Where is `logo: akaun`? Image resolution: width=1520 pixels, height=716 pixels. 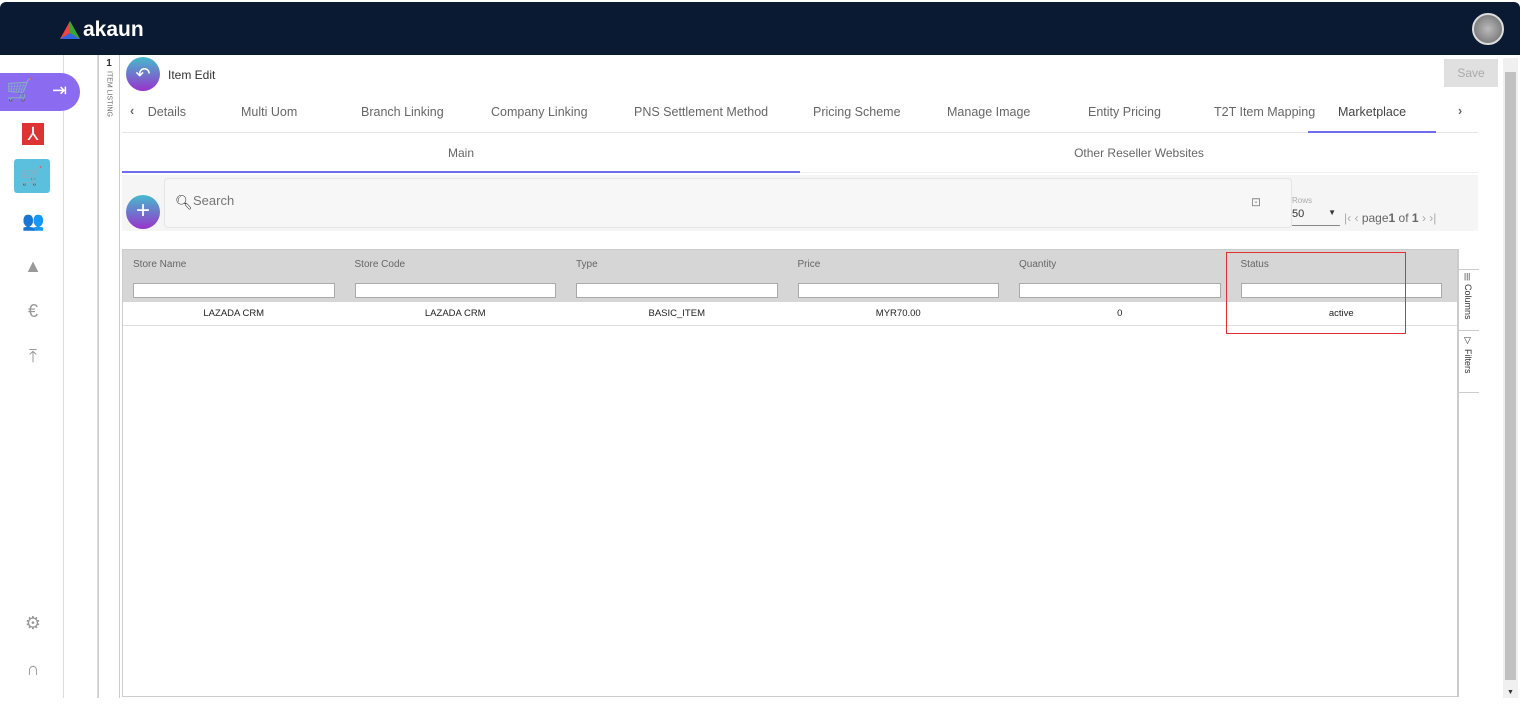 logo: akaun is located at coordinates (102, 30).